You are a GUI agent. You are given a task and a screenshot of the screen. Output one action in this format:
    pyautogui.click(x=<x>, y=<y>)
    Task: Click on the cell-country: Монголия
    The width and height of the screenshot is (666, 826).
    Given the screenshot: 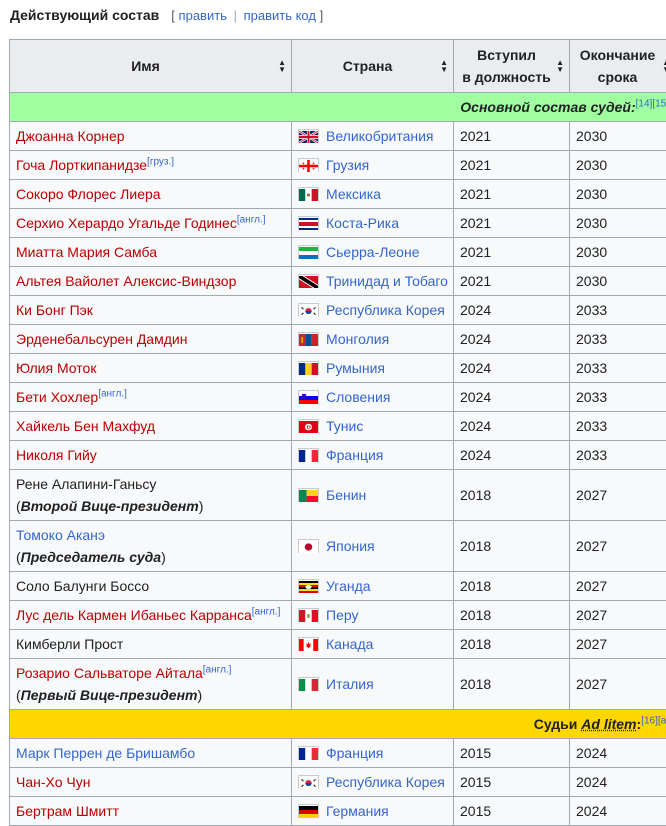 What is the action you would take?
    pyautogui.click(x=373, y=339)
    